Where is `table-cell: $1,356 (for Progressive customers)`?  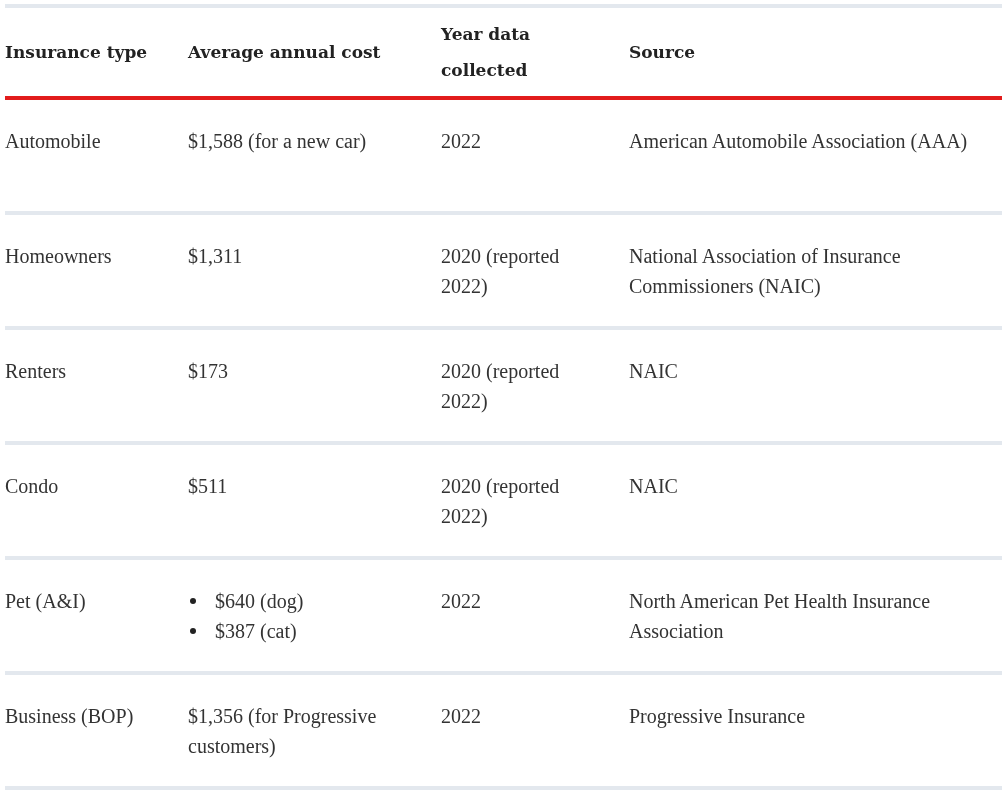
table-cell: $1,356 (for Progressive customers) is located at coordinates (314, 732).